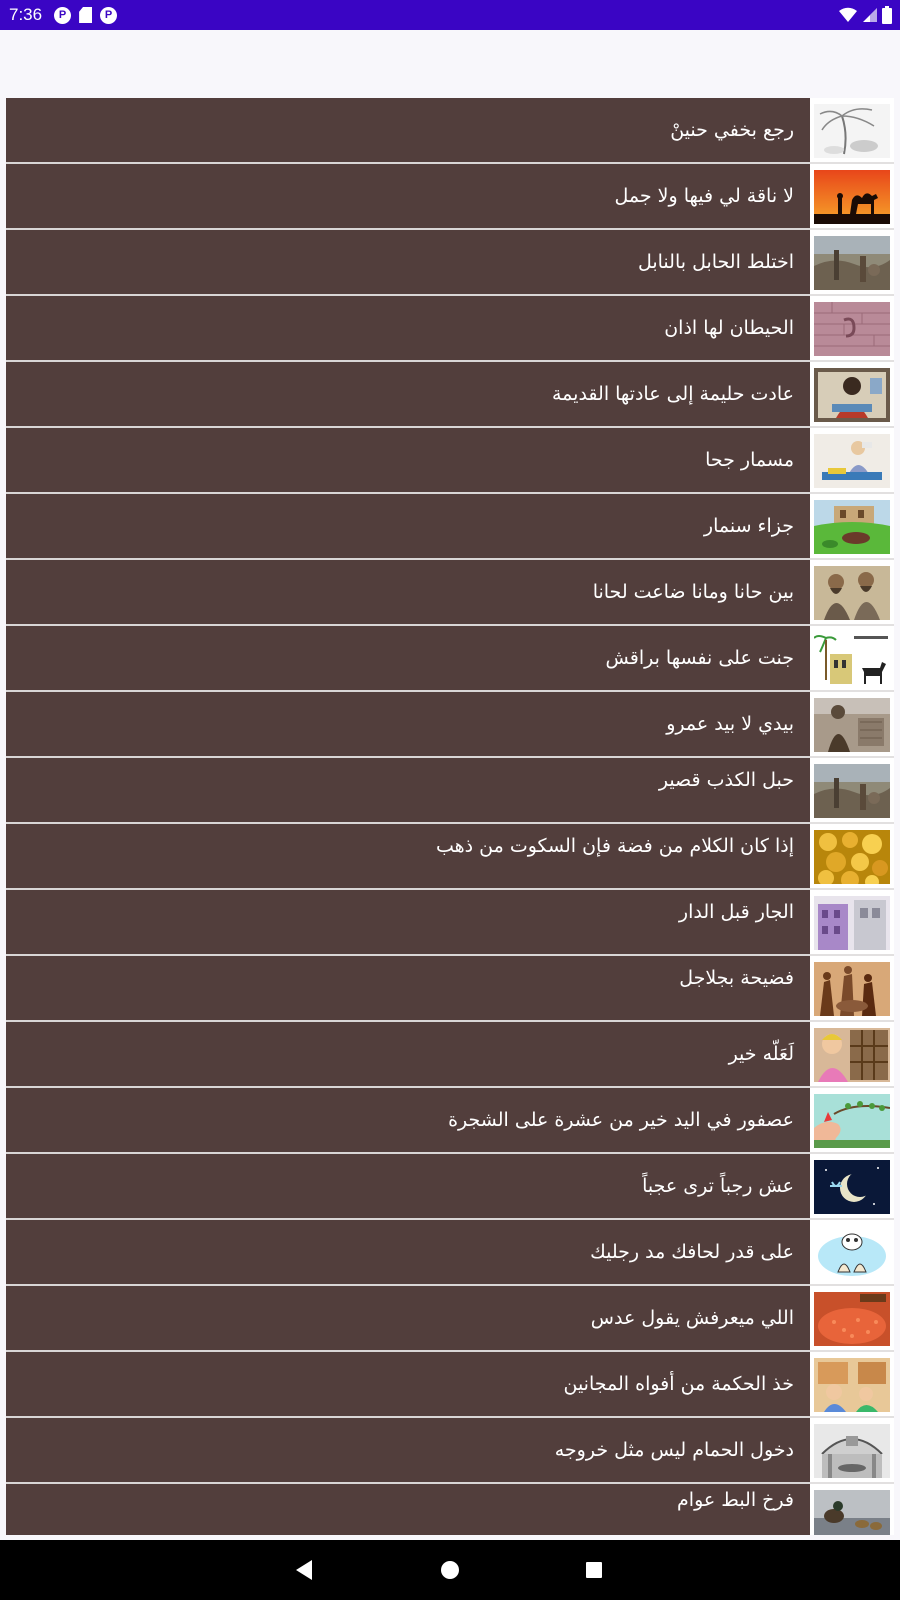  What do you see at coordinates (408, 1384) in the screenshot?
I see `list-item-label: خذ الحكمة من أفواه المجانين` at bounding box center [408, 1384].